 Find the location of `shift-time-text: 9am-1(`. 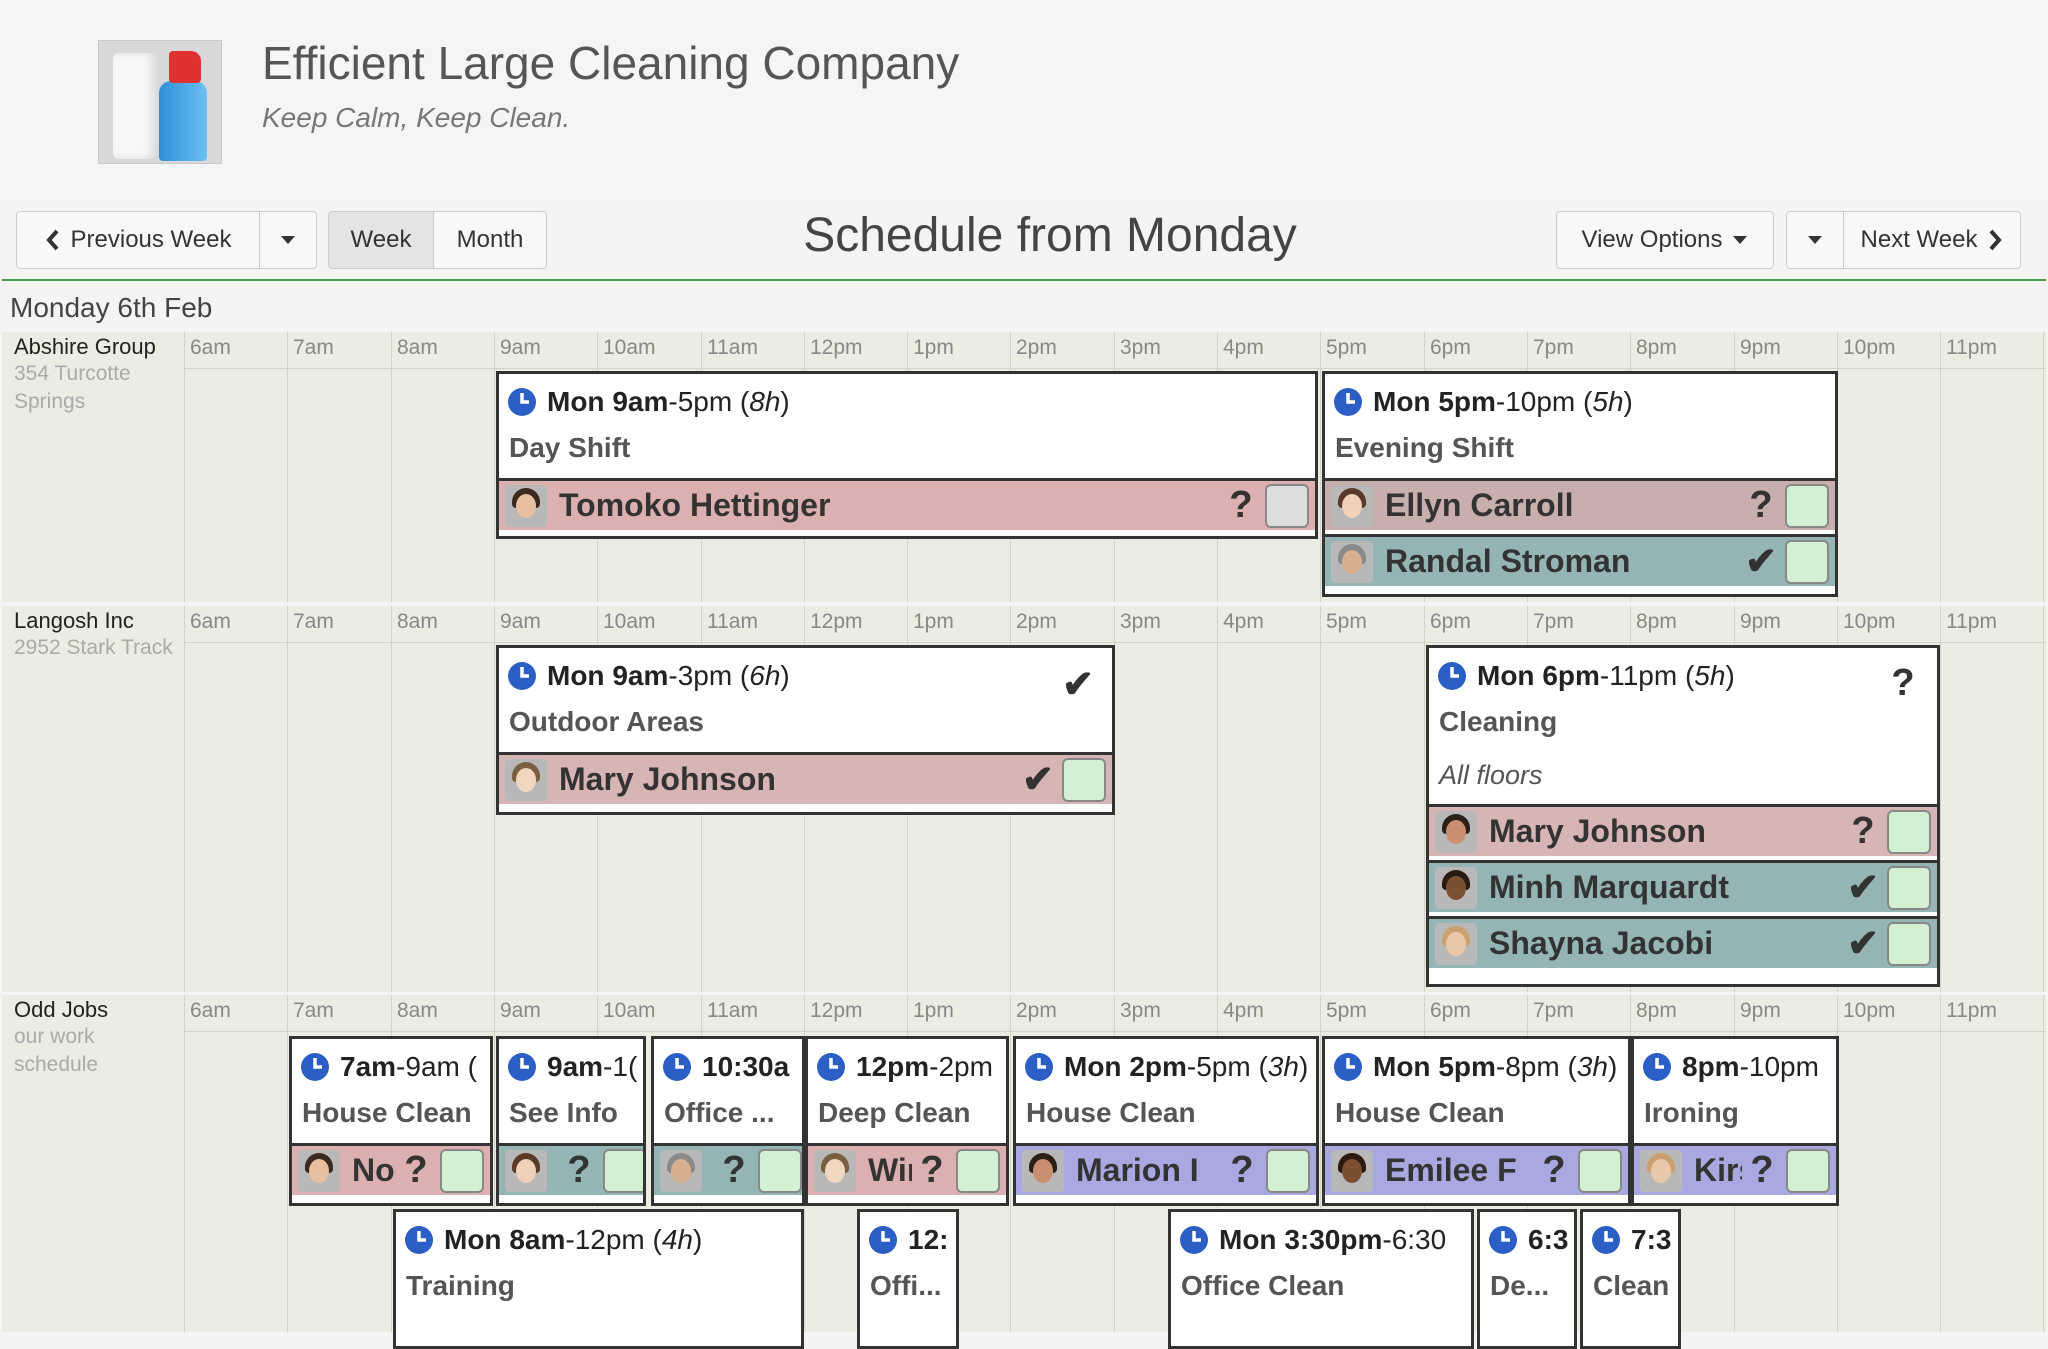

shift-time-text: 9am-1( is located at coordinates (592, 1066).